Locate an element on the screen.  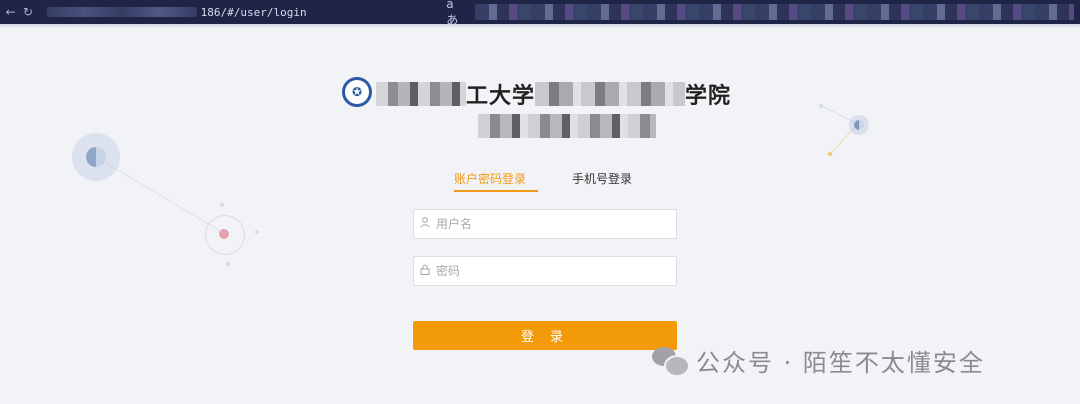
decor-dot-pink is located at coordinates (224, 234).